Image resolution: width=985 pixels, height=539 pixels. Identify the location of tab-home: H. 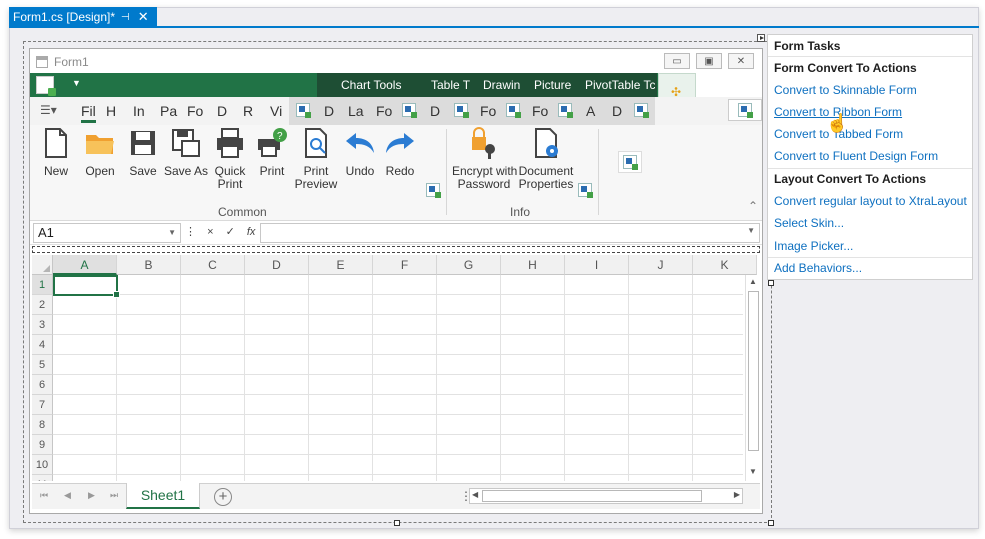
(111, 111).